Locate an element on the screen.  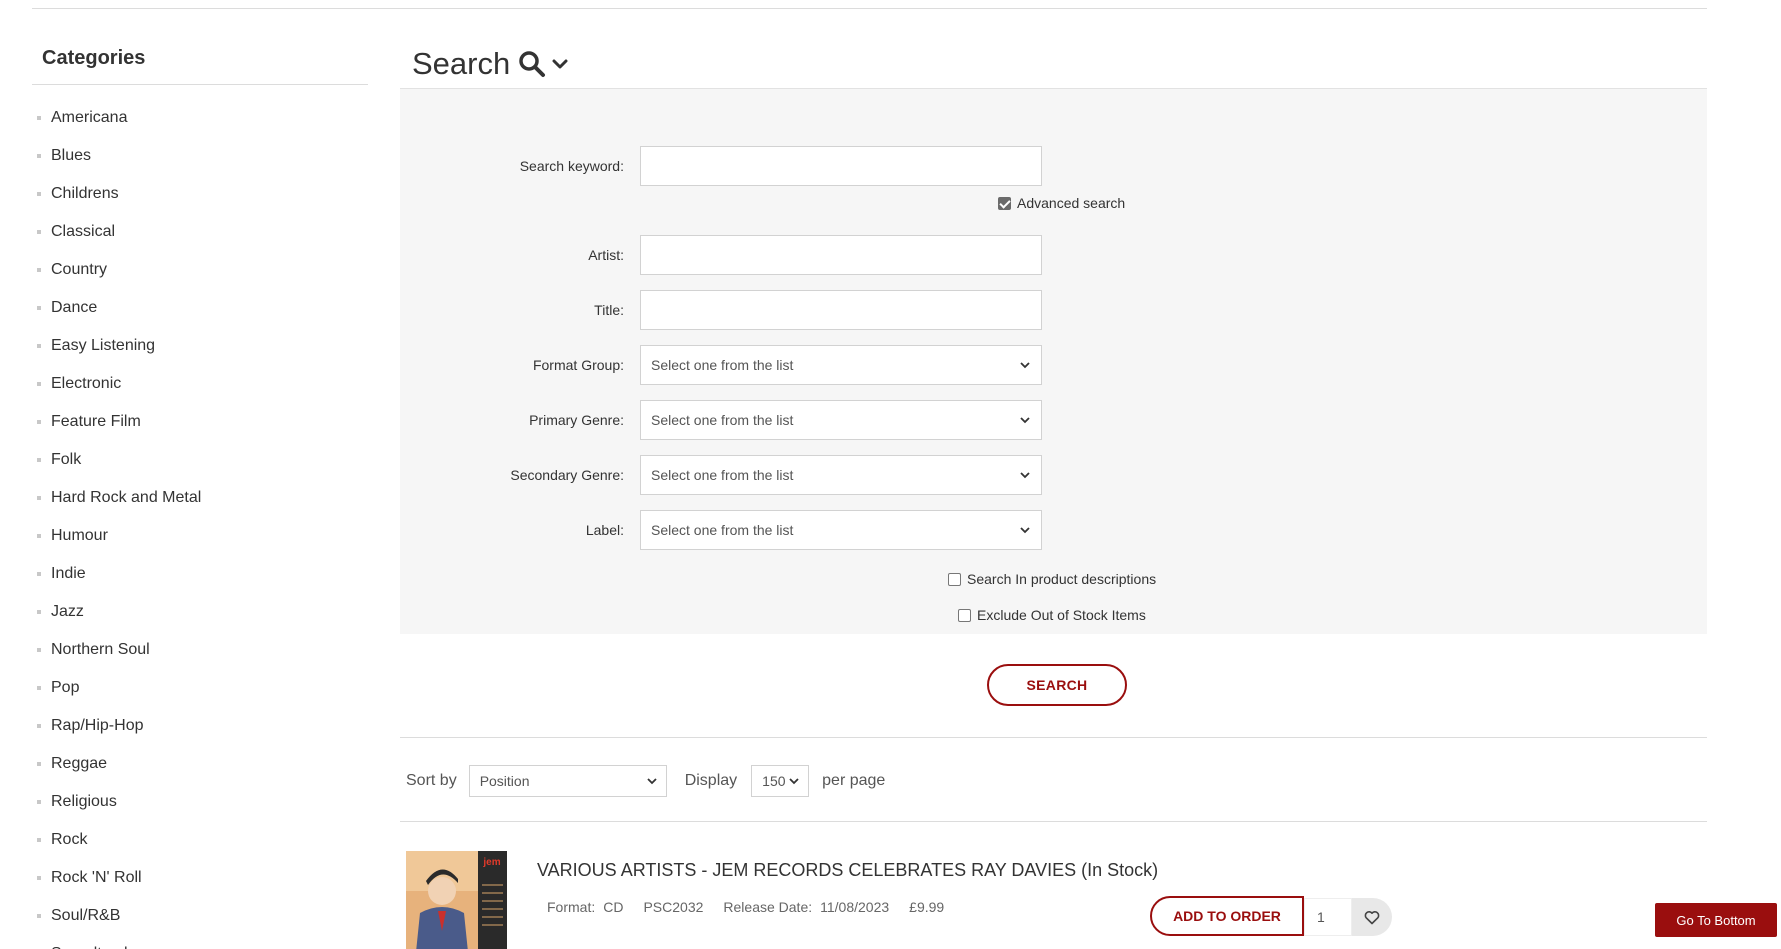
format-value: CD is located at coordinates (613, 907).